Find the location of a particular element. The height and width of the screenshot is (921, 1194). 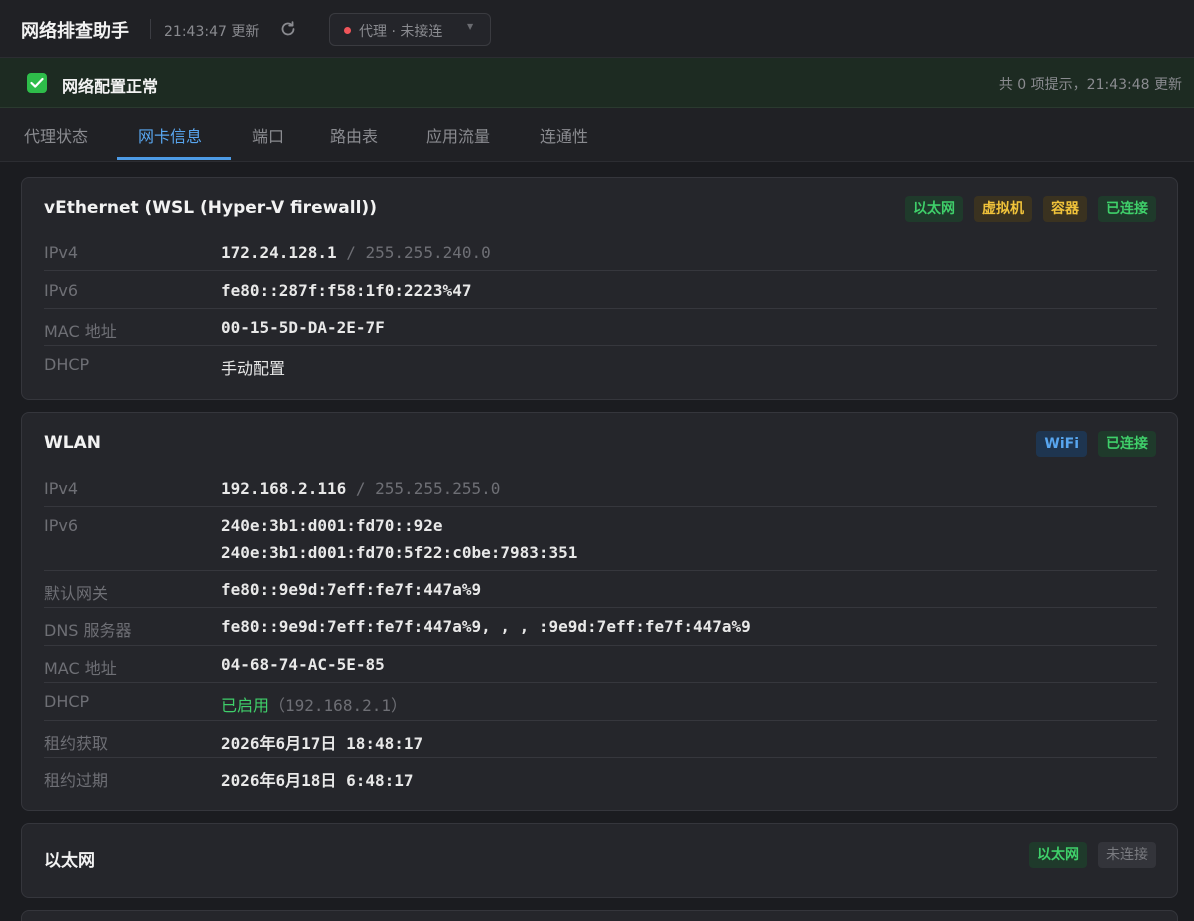

app-title: 网络排查助手 is located at coordinates (75, 31).